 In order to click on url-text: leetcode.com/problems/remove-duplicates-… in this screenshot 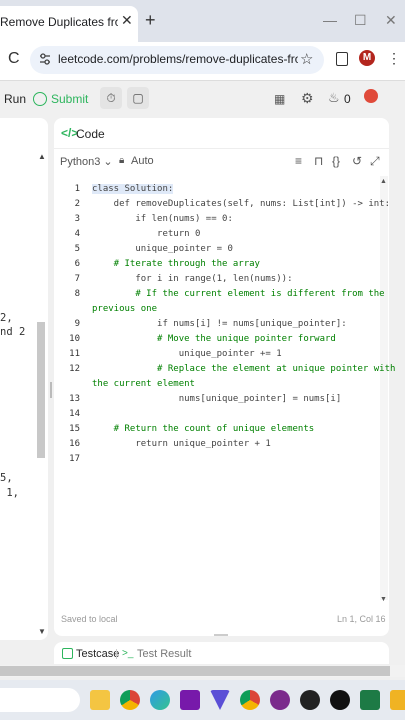, I will do `click(178, 59)`.